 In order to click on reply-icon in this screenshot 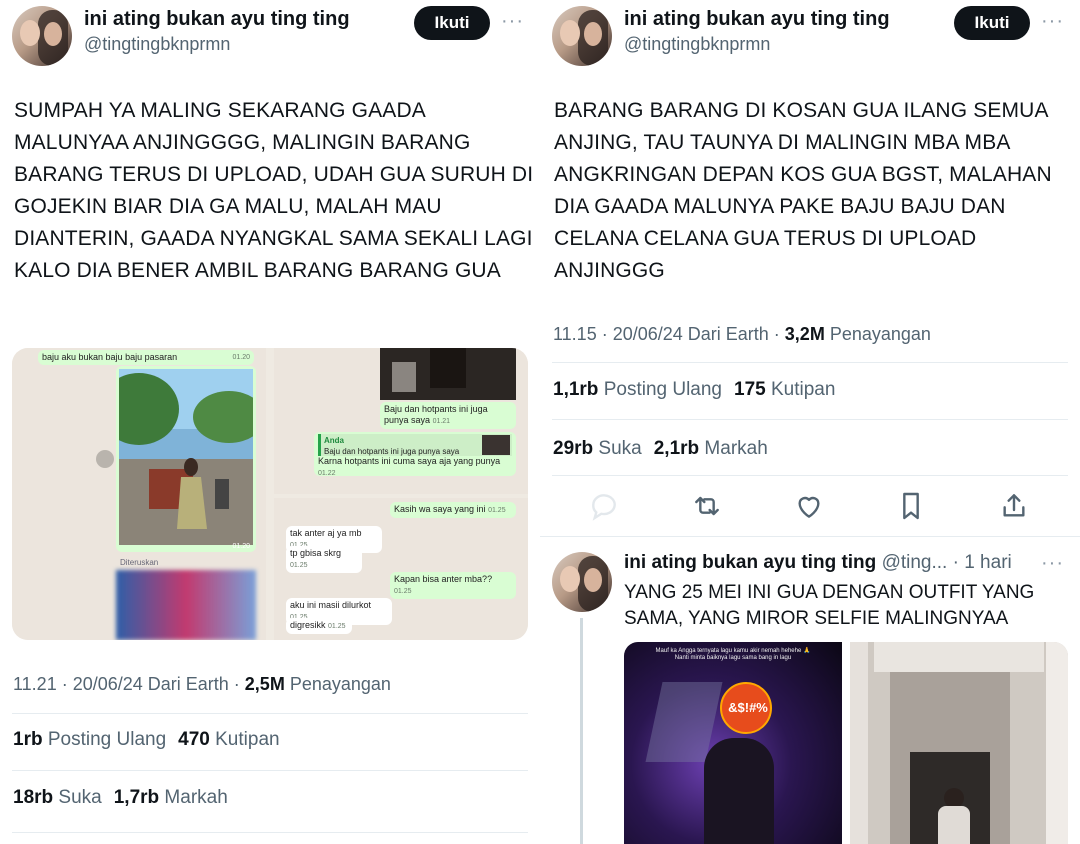, I will do `click(604, 506)`.